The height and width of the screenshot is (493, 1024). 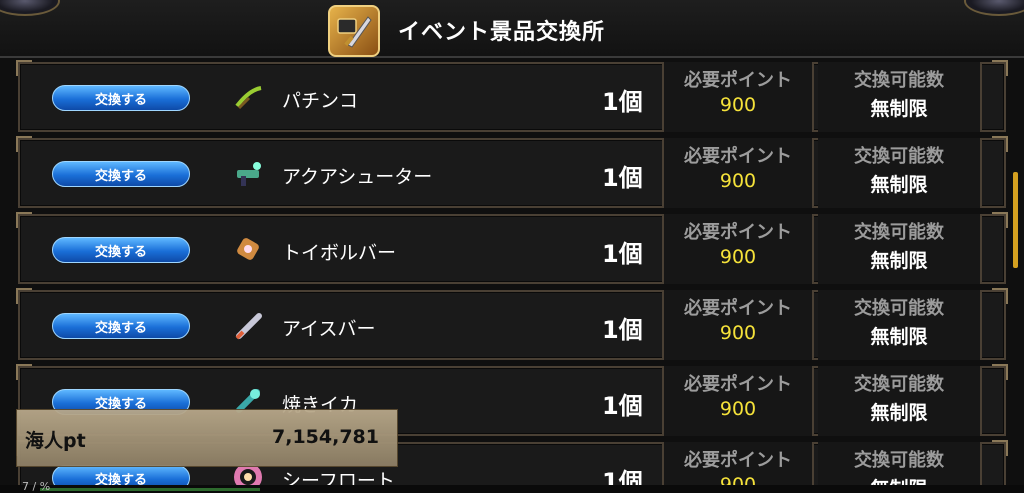 What do you see at coordinates (512, 248) in the screenshot?
I see `list-item: 交換する トイボルバー 1個 必要ポイント 900 交換可能数 無制限` at bounding box center [512, 248].